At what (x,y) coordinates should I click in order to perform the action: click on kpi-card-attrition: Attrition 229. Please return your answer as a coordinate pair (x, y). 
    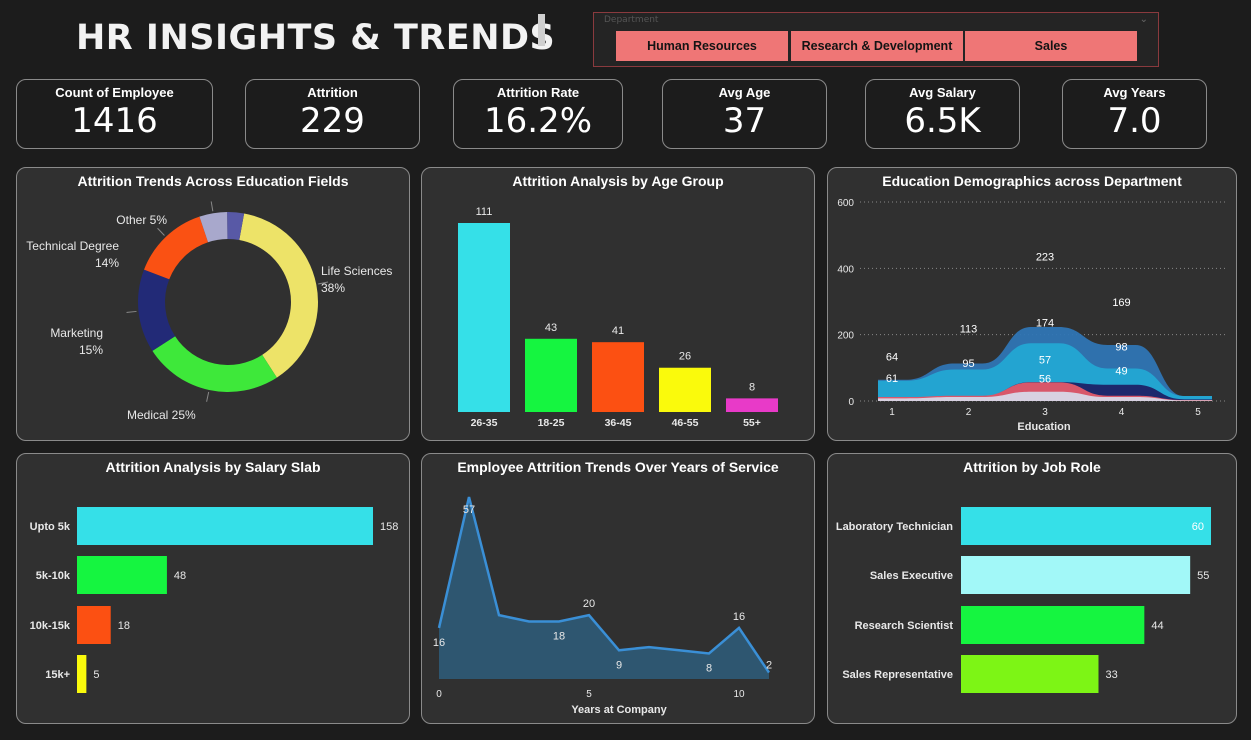
    Looking at the image, I should click on (332, 114).